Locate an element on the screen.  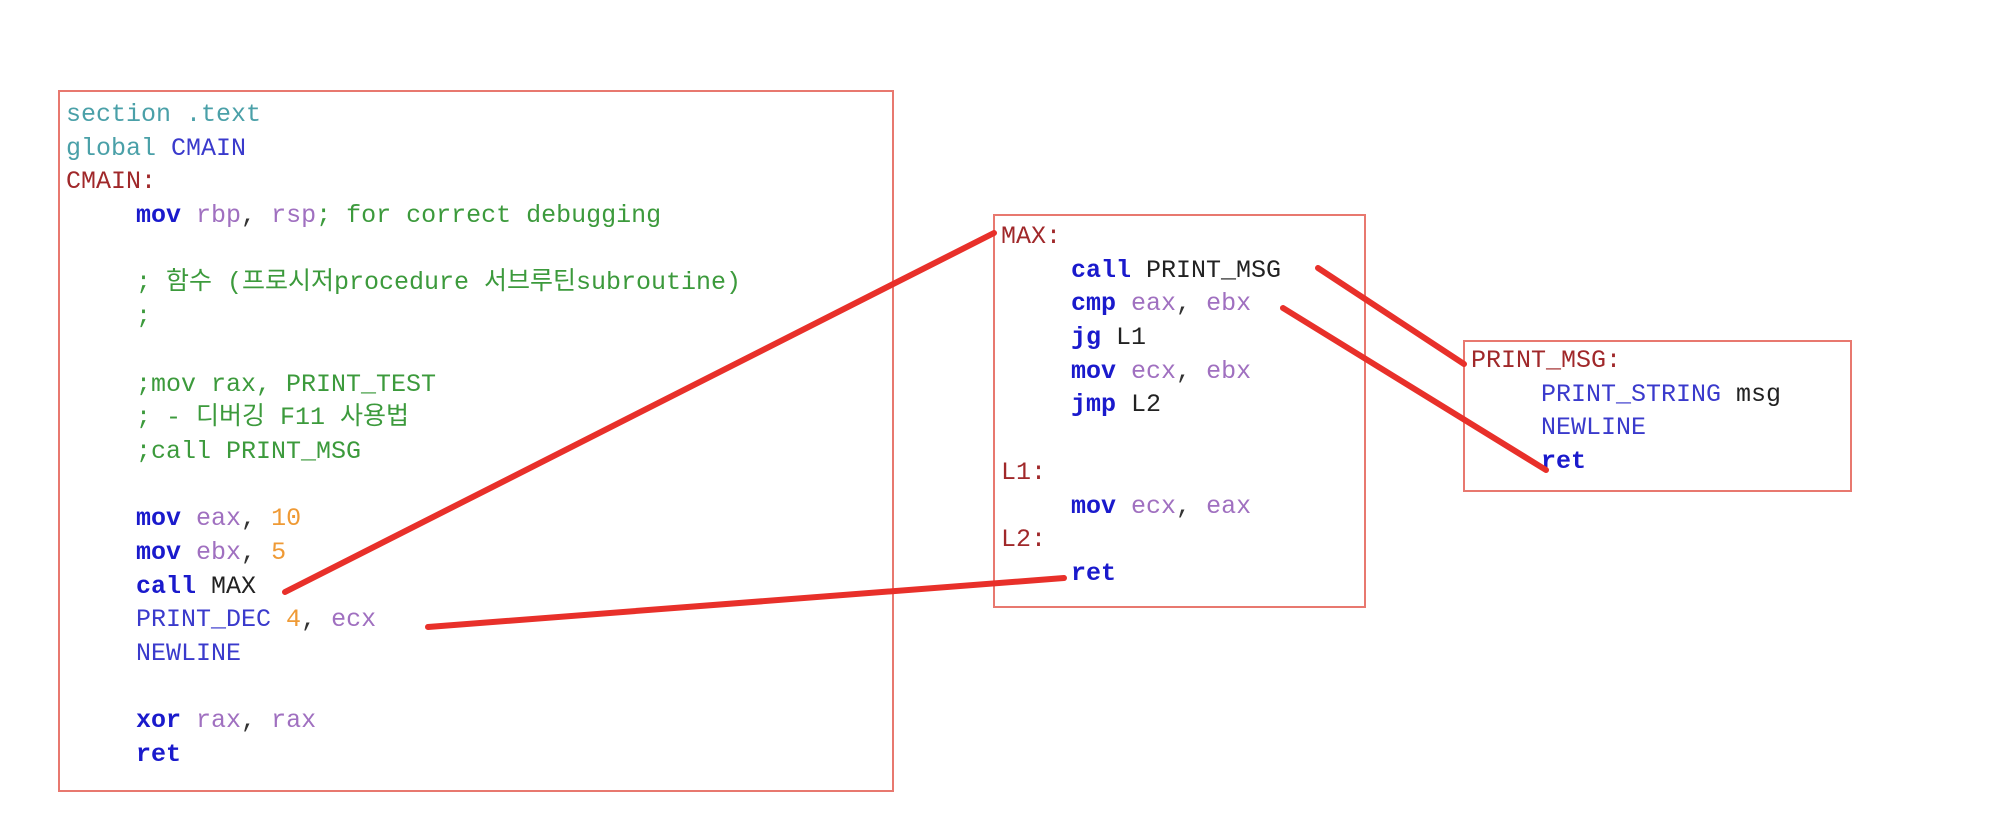
code-line: mov ecx, eax is located at coordinates (1141, 507).